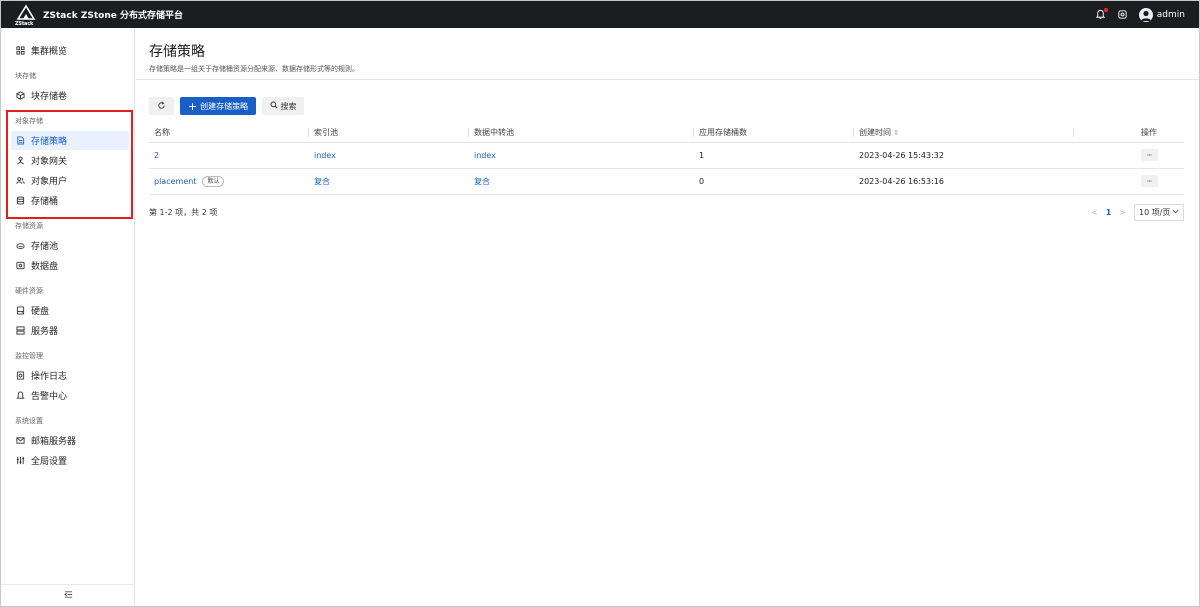 This screenshot has height=607, width=1200. What do you see at coordinates (389, 181) in the screenshot?
I see `cell-index-pool: 复合` at bounding box center [389, 181].